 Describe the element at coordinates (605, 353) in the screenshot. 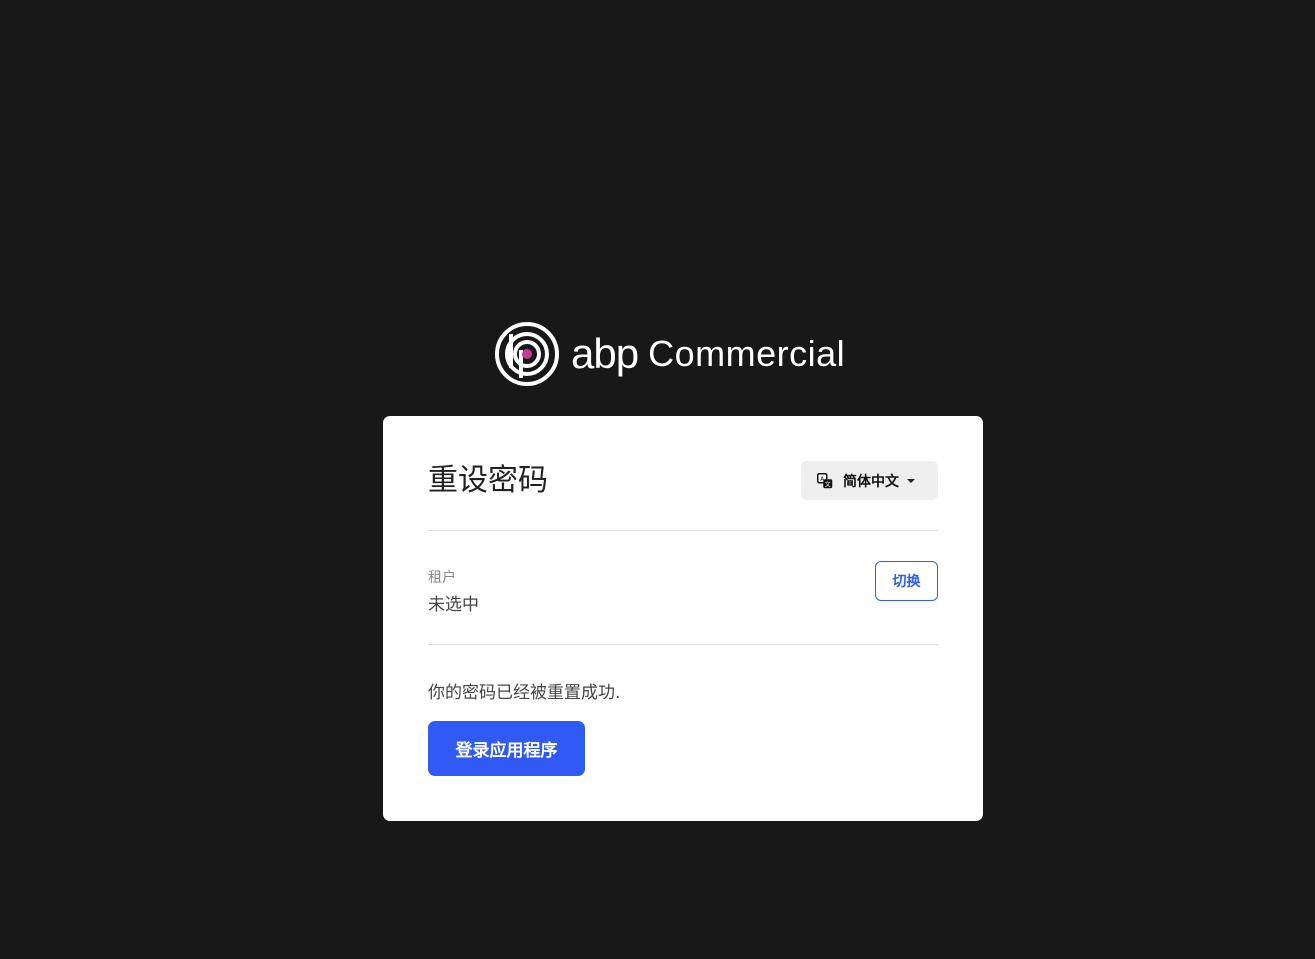

I see `brand-name-primary: abp` at that location.